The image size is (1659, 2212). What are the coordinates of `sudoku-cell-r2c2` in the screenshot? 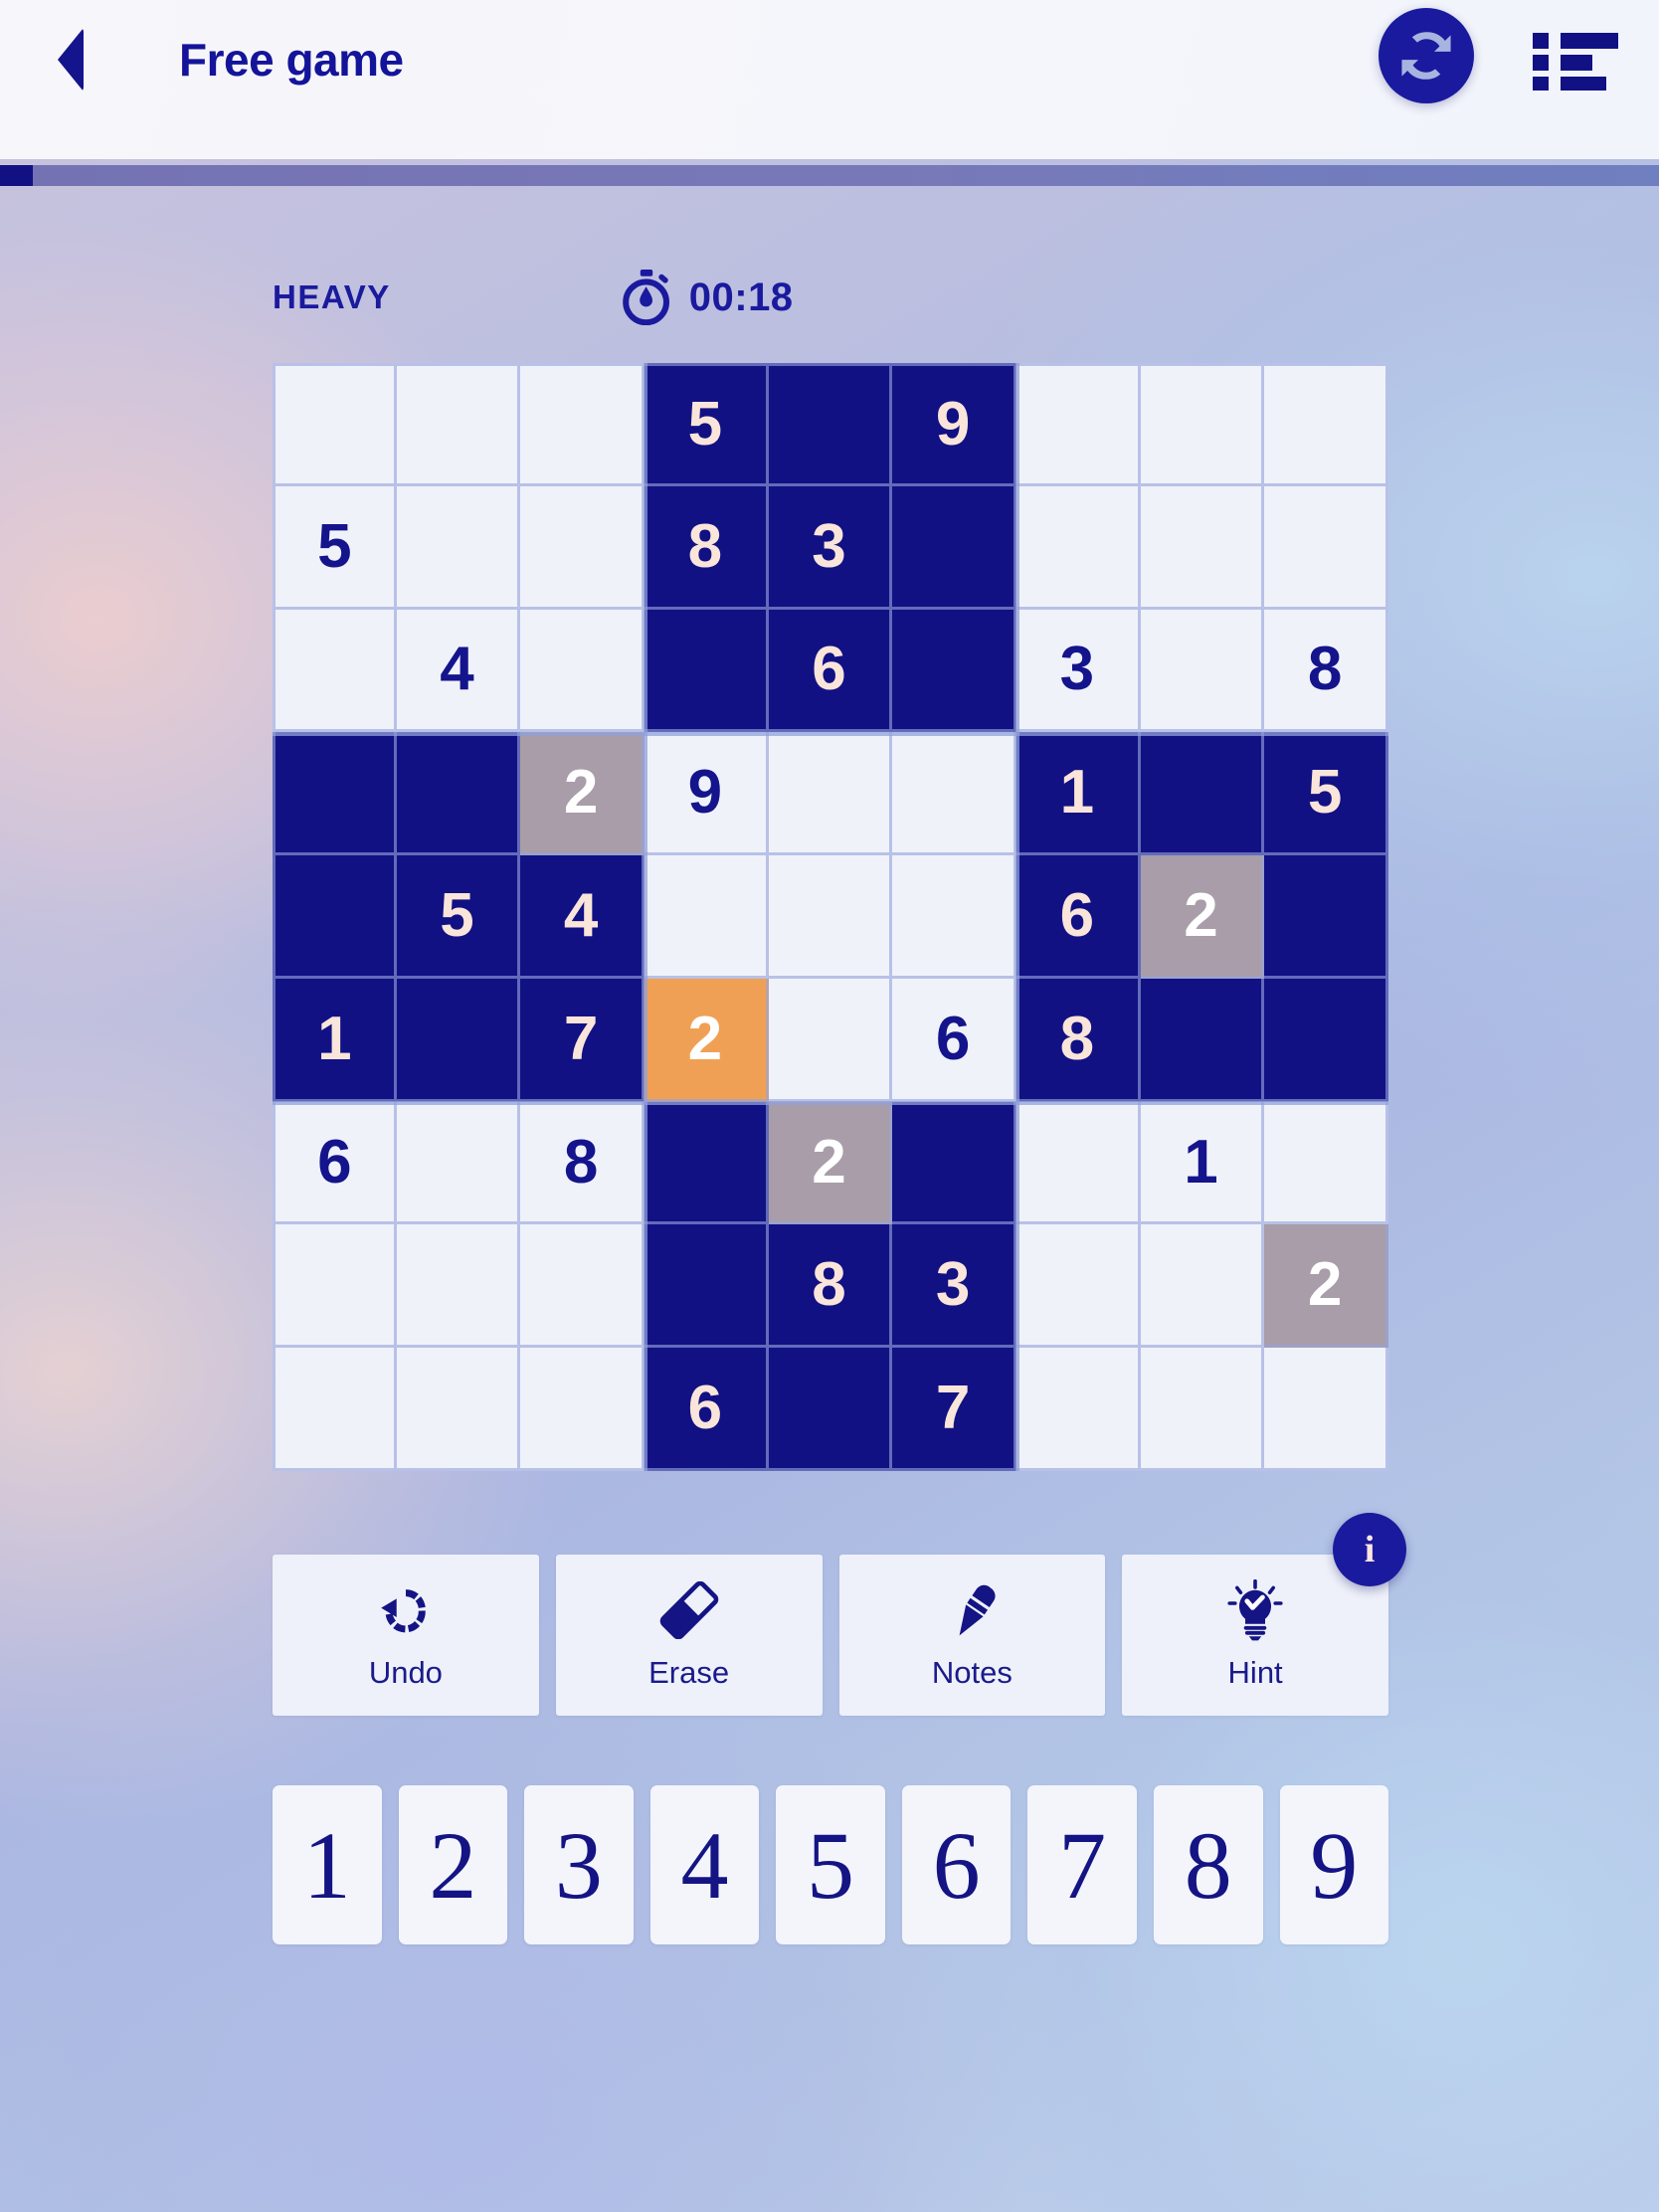 It's located at (458, 547).